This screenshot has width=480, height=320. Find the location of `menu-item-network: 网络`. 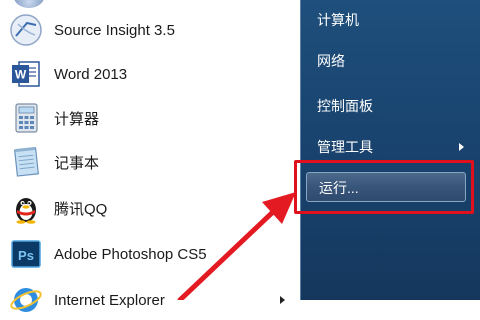

menu-item-network: 网络 is located at coordinates (331, 61).